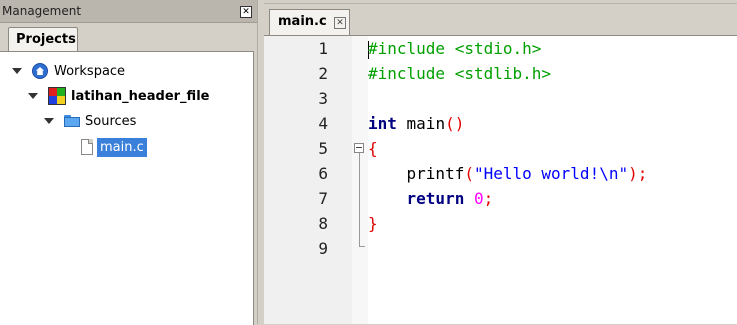 This screenshot has width=737, height=325. I want to click on code-token: }, so click(373, 223).